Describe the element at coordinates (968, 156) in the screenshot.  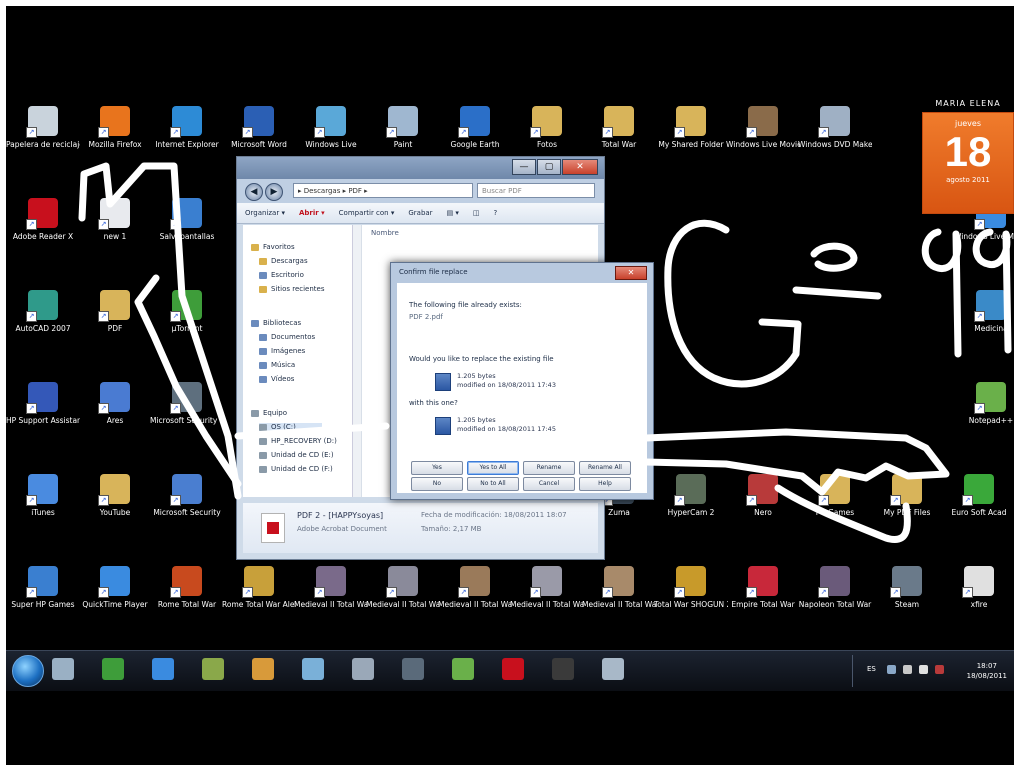
I see `calendar-gadget: MARIA ELENA jueves 18 agosto 2011` at that location.